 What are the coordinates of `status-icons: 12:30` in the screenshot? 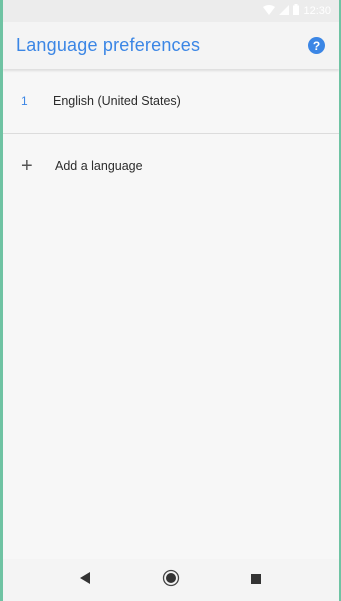 It's located at (297, 11).